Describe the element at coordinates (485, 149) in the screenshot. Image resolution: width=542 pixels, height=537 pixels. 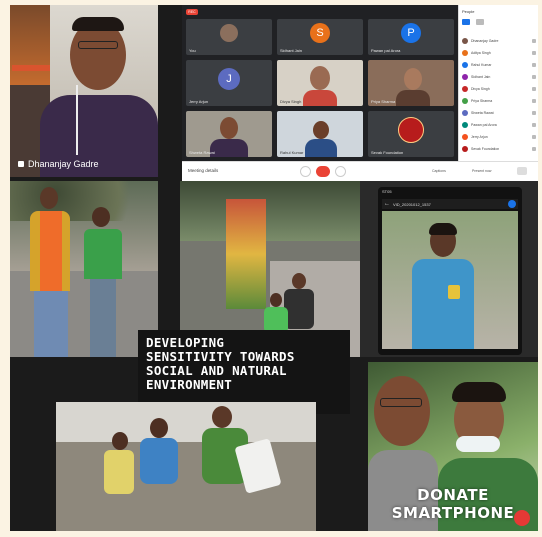
I see `person-name: Sevak Foundation` at that location.